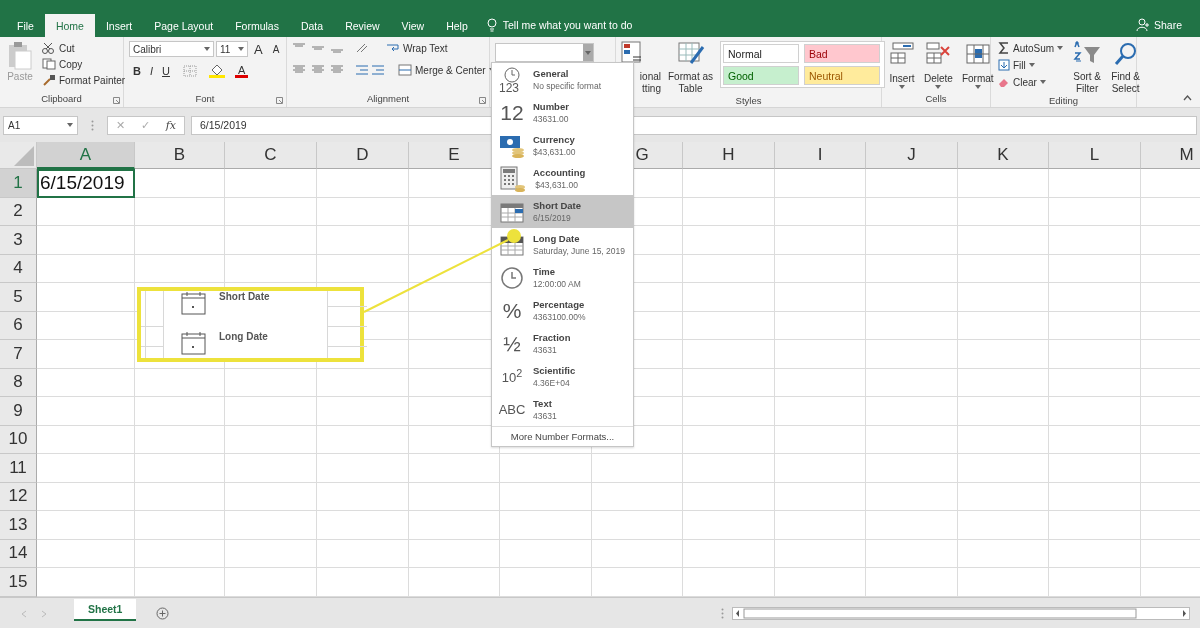 The width and height of the screenshot is (1200, 628). Describe the element at coordinates (216, 71) in the screenshot. I see `fill-color-icon` at that location.